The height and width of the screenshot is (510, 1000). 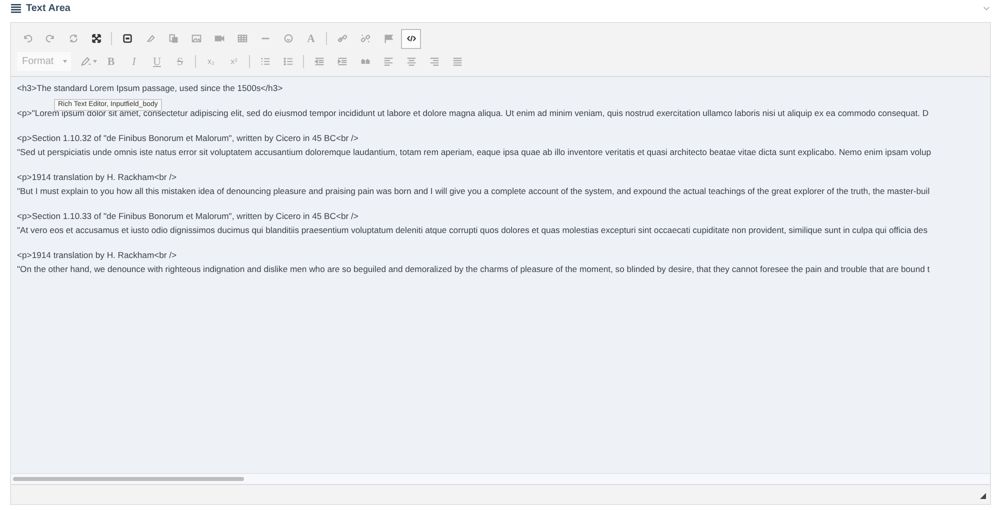 I want to click on list-icon, so click(x=16, y=8).